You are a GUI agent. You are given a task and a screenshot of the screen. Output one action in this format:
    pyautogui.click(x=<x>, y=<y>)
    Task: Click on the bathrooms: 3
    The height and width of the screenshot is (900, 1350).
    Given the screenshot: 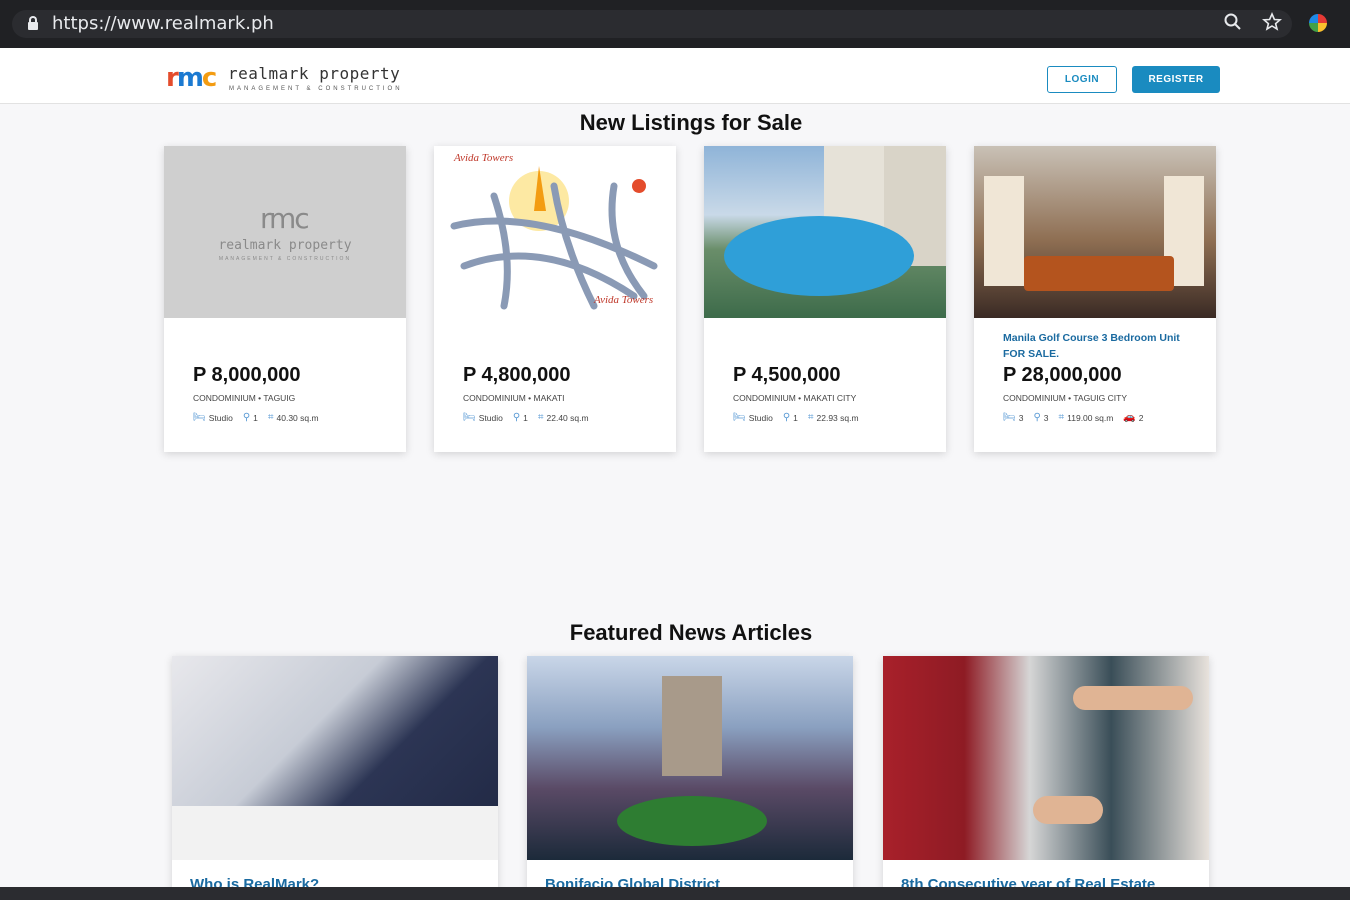 What is the action you would take?
    pyautogui.click(x=1046, y=417)
    